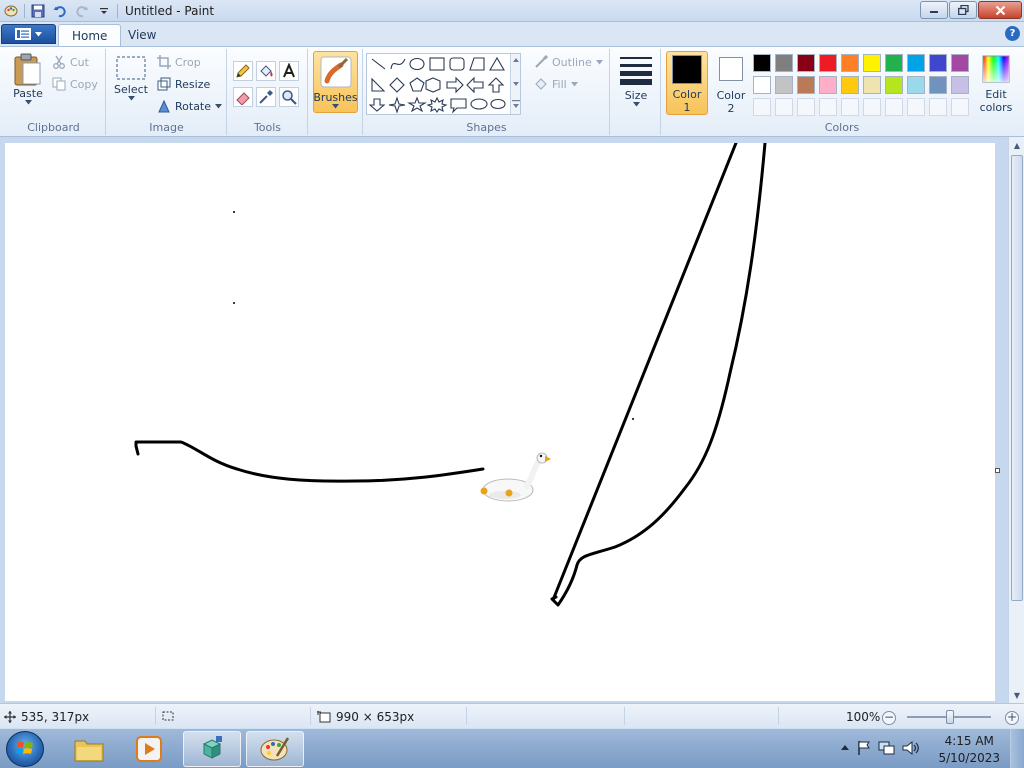  I want to click on brushes-button: Brushes, so click(335, 82).